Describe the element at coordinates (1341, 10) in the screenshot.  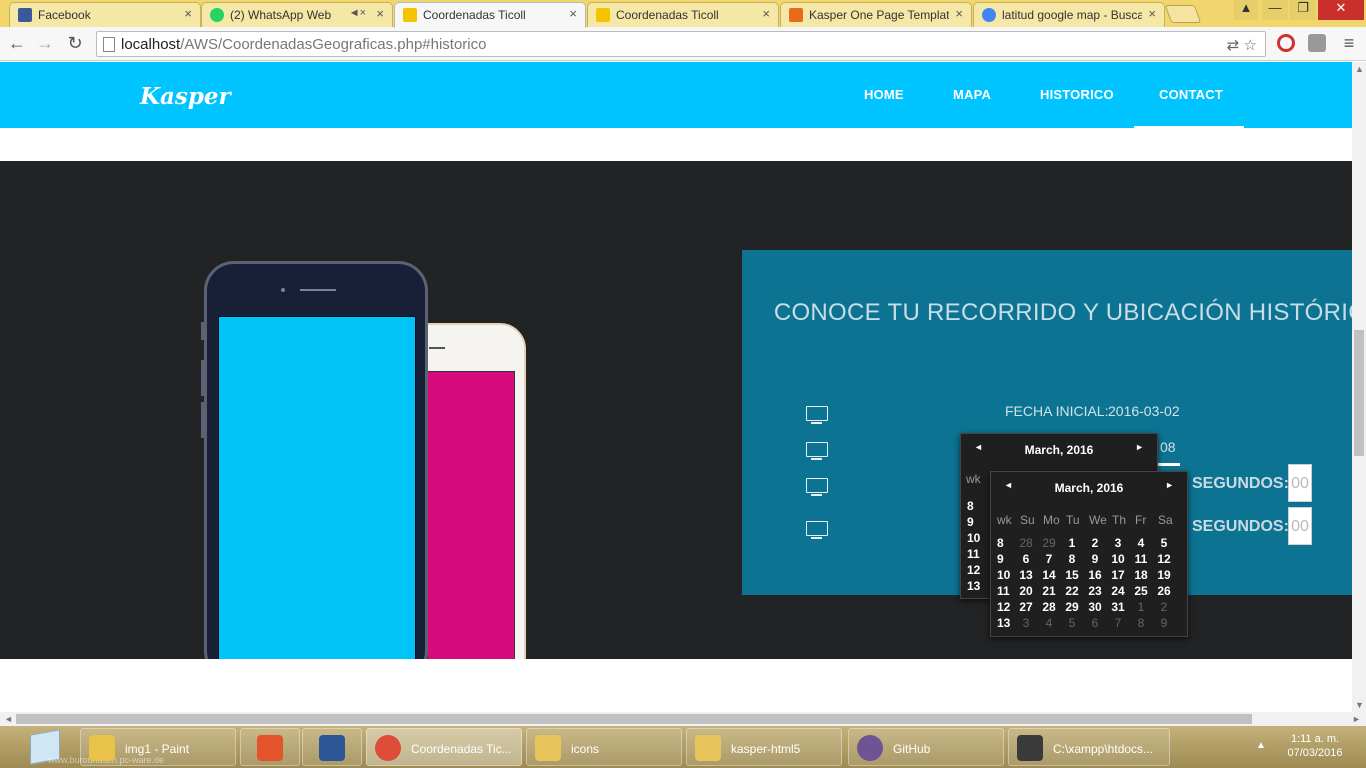
I see `close-window-button: ✕` at that location.